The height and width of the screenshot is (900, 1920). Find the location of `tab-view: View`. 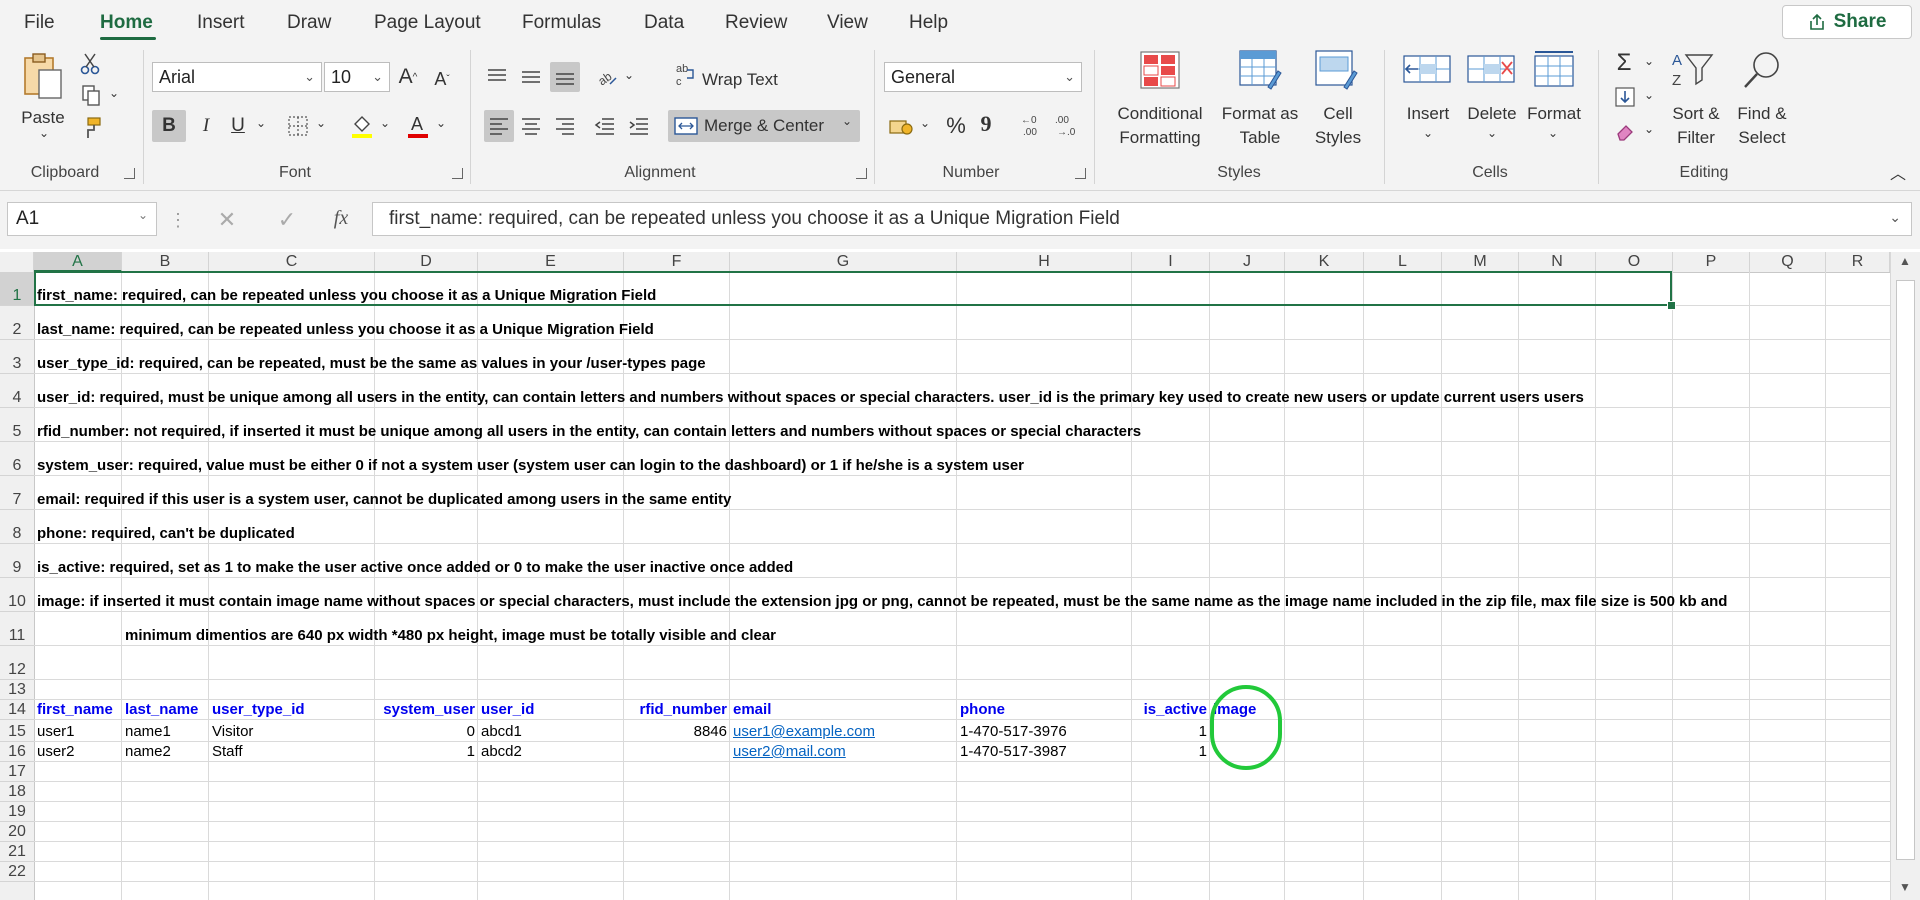

tab-view: View is located at coordinates (847, 23).